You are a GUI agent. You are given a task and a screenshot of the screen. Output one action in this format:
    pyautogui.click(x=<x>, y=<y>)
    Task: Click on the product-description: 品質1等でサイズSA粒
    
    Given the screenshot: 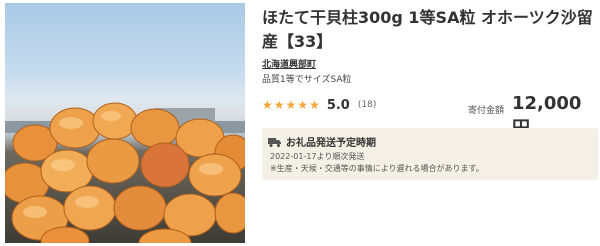 What is the action you would take?
    pyautogui.click(x=307, y=80)
    